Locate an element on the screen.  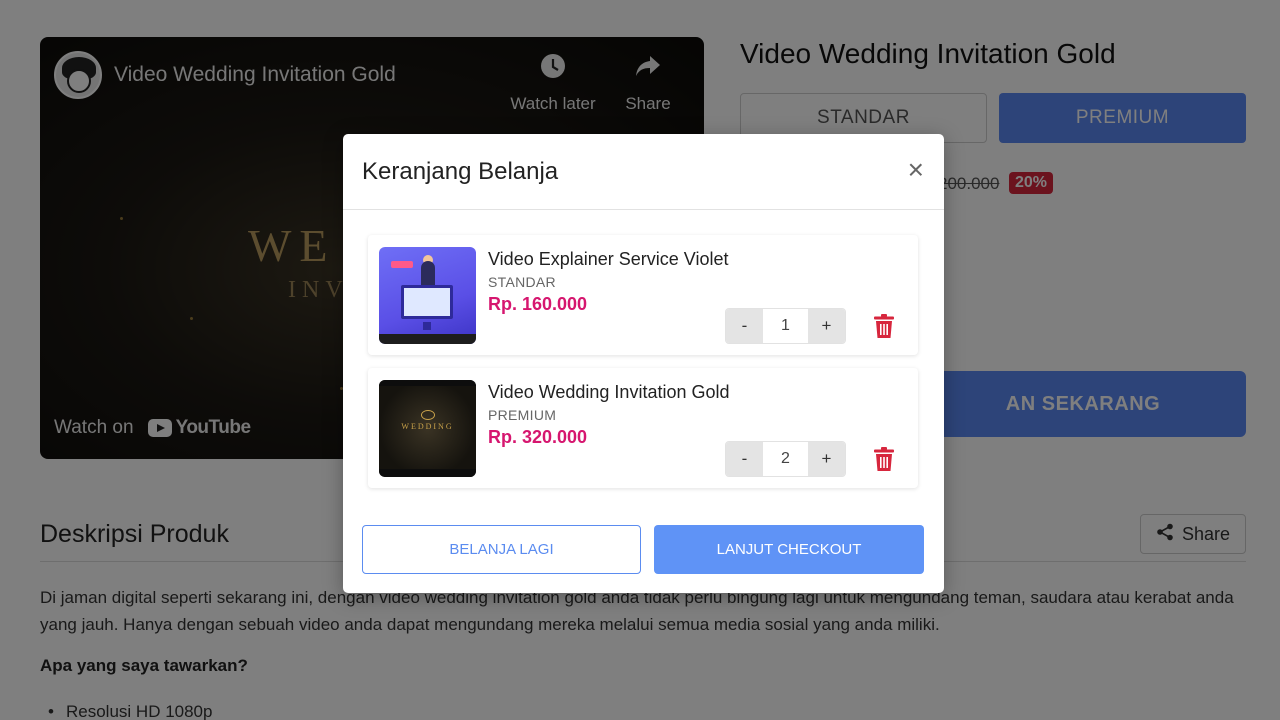
quantity-stepper: - 1 + is located at coordinates (785, 326).